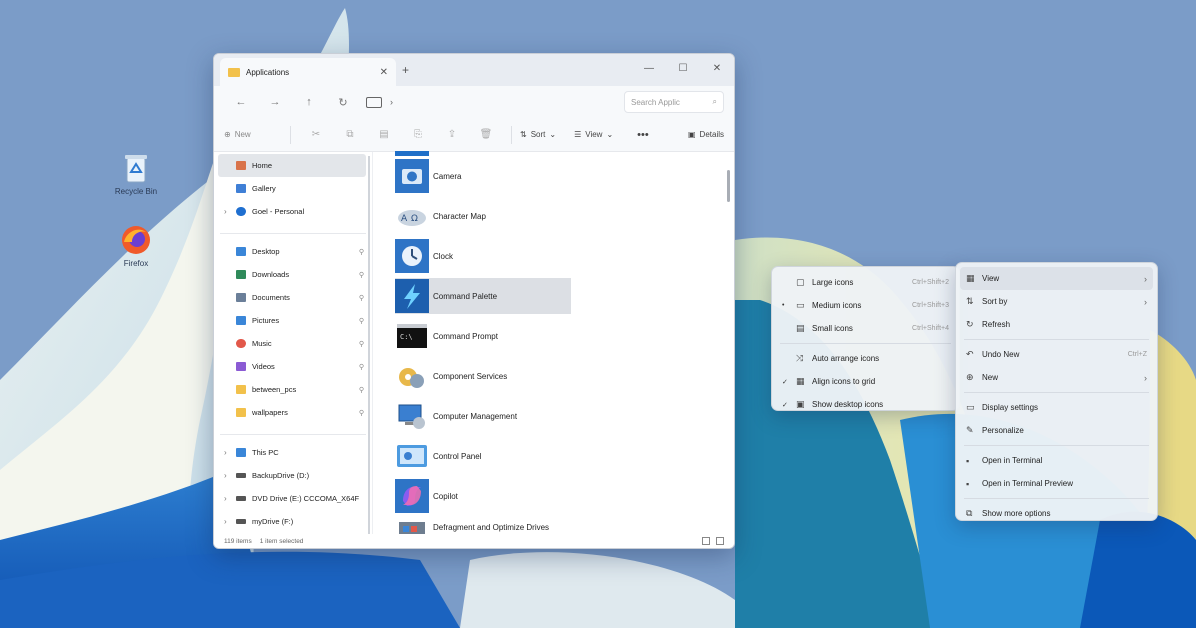 The height and width of the screenshot is (628, 1196). I want to click on minimize-button: —, so click(649, 68).